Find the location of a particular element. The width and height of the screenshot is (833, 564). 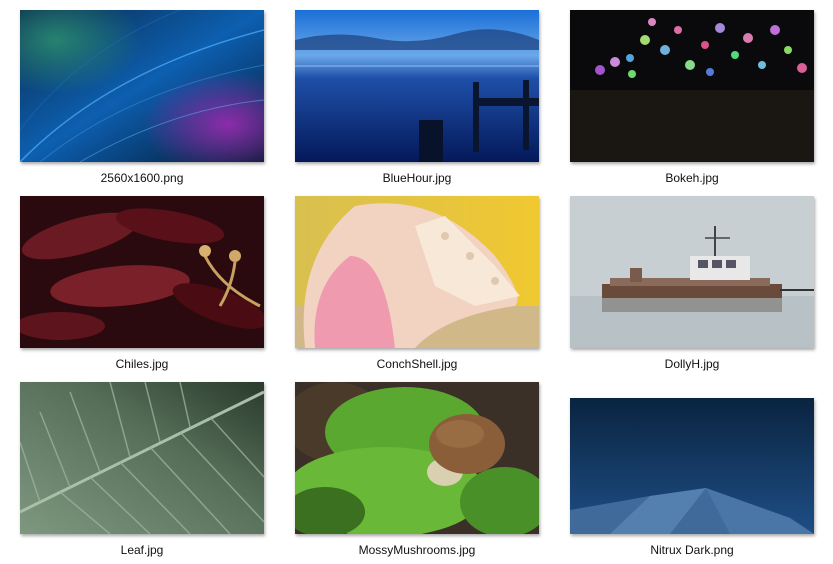

wallpaper-filename: Leaf.jpg is located at coordinates (142, 550).